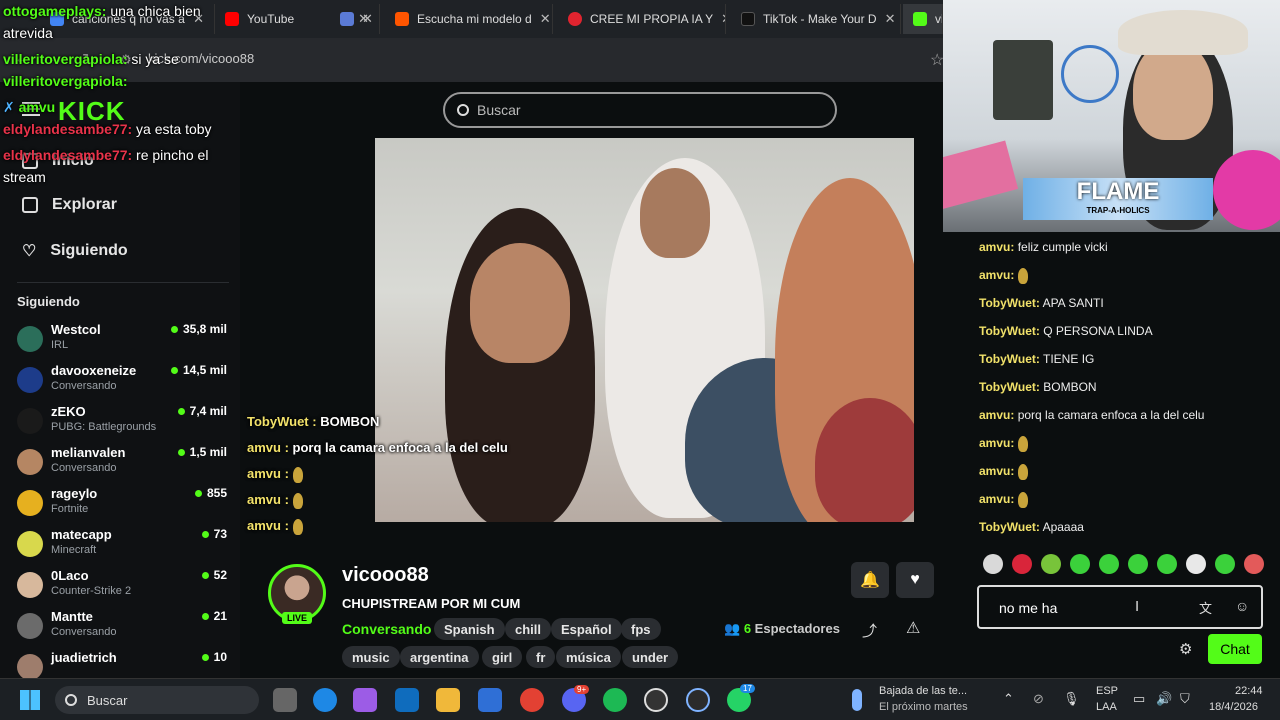 The width and height of the screenshot is (1280, 720). Describe the element at coordinates (1242, 606) in the screenshot. I see `emoji-icon: ☺` at that location.